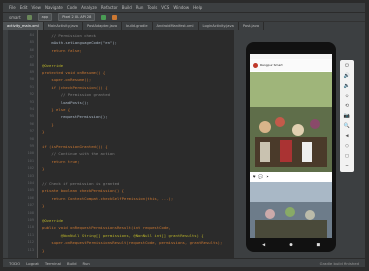  Describe the element at coordinates (78, 154) in the screenshot. I see `code-line: // Continue with the action` at that location.